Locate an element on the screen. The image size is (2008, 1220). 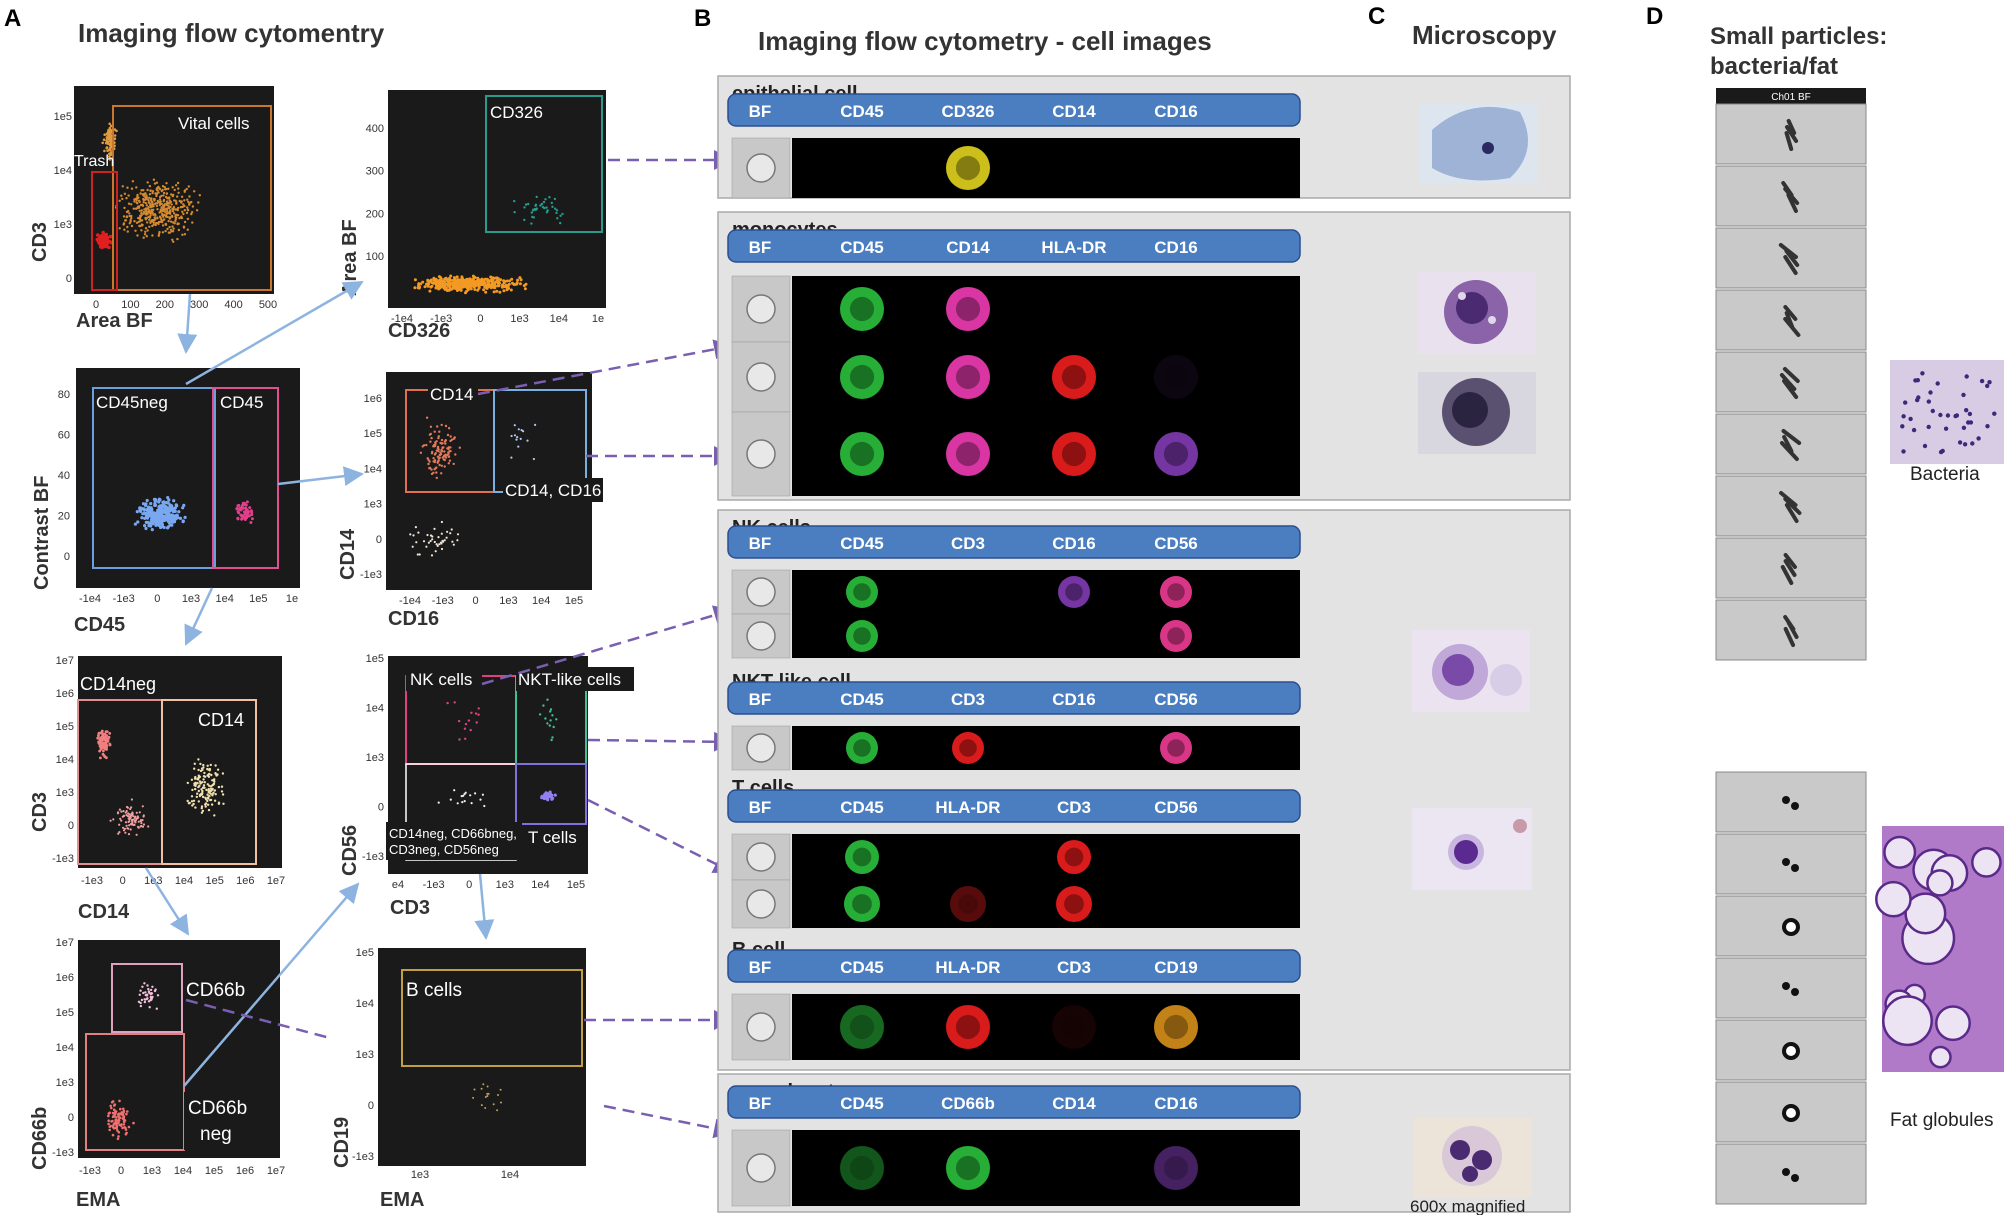
bf-cell is located at coordinates (761, 168).